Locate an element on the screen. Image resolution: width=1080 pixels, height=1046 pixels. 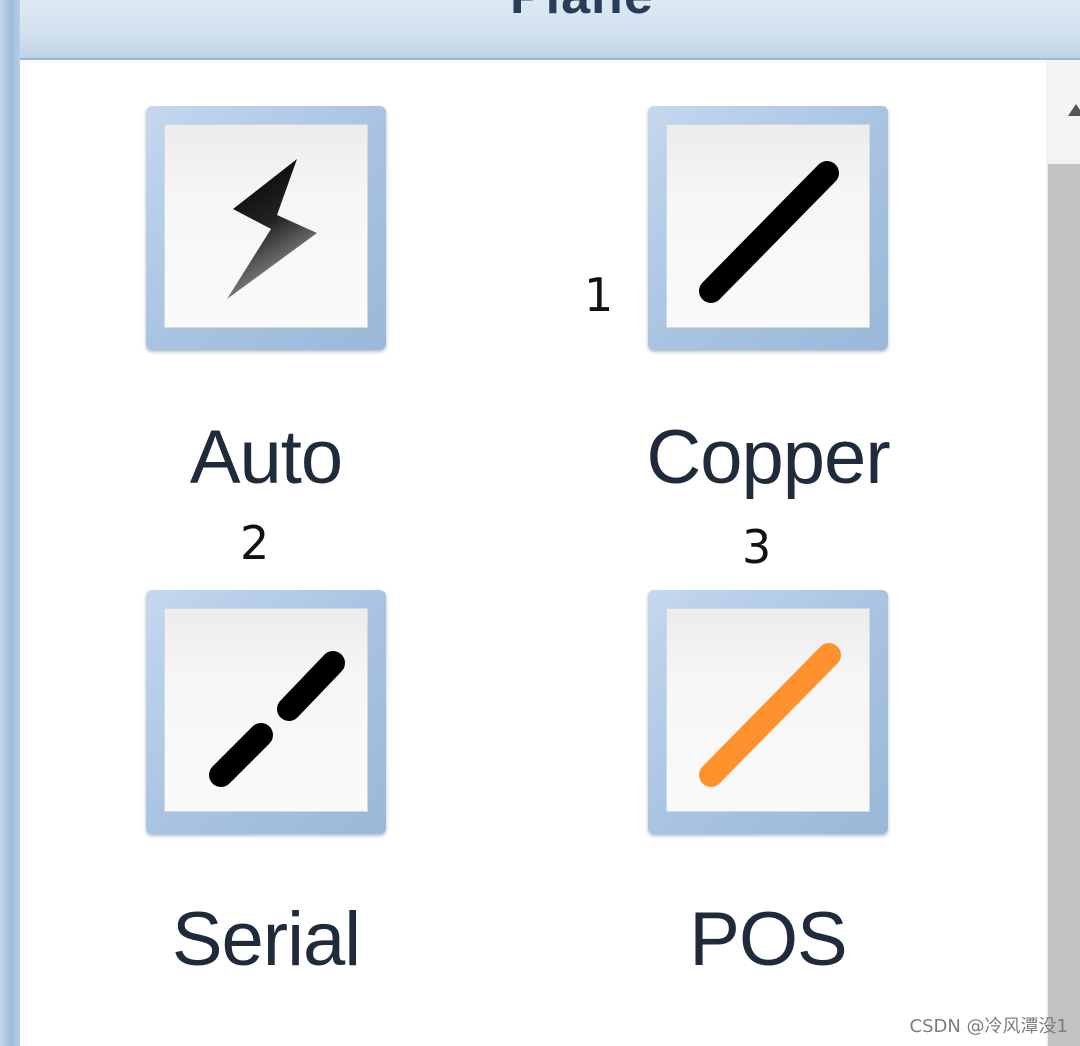
solid-diagonal-line-icon is located at coordinates (769, 232).